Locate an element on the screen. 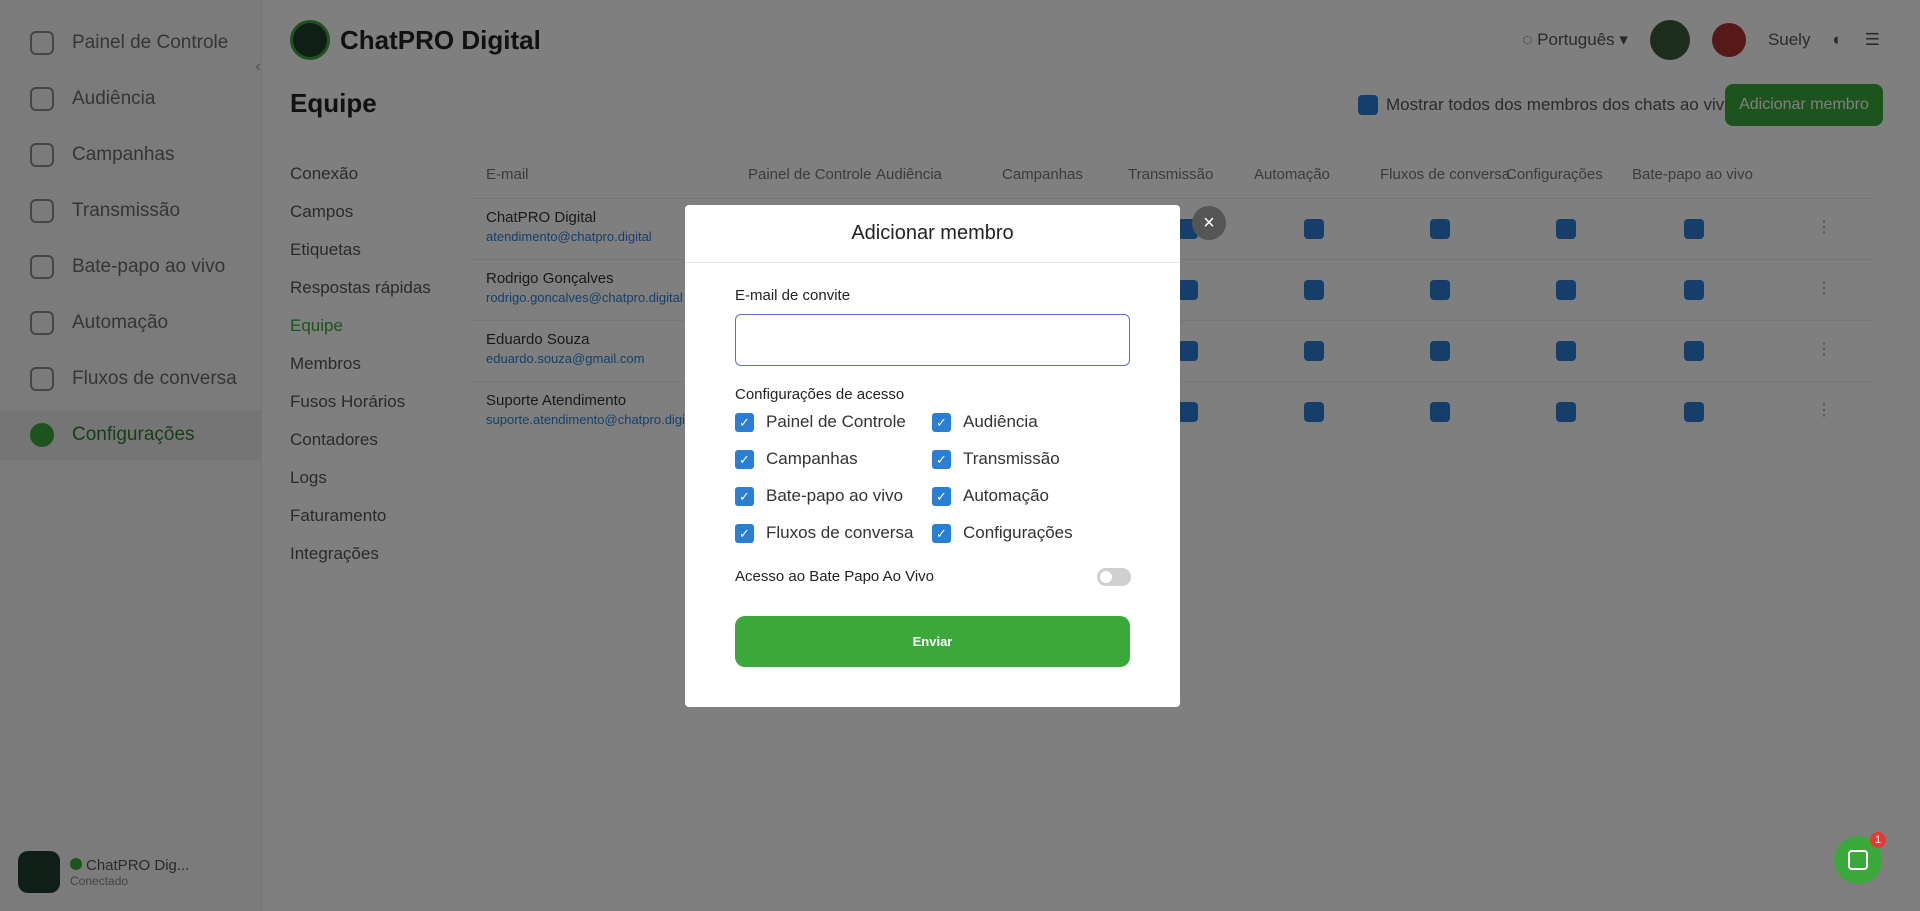  support-chat-button: 1 is located at coordinates (1860, 858).